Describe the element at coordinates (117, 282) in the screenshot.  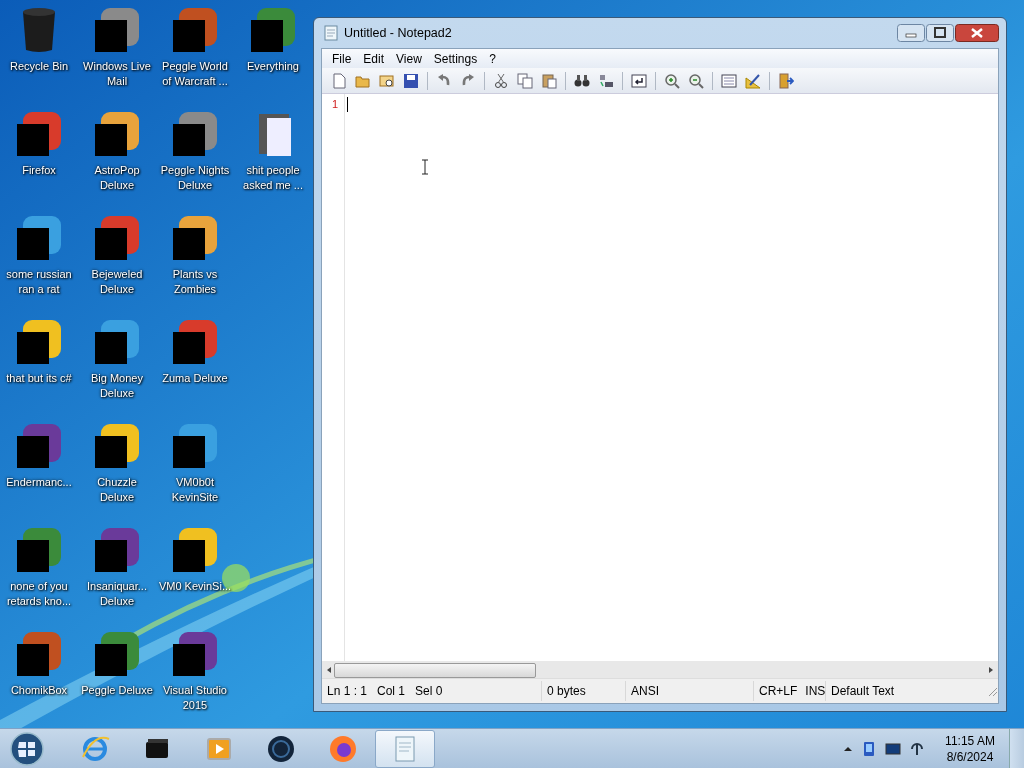
I see `icon-label: Bejeweled Deluxe` at that location.